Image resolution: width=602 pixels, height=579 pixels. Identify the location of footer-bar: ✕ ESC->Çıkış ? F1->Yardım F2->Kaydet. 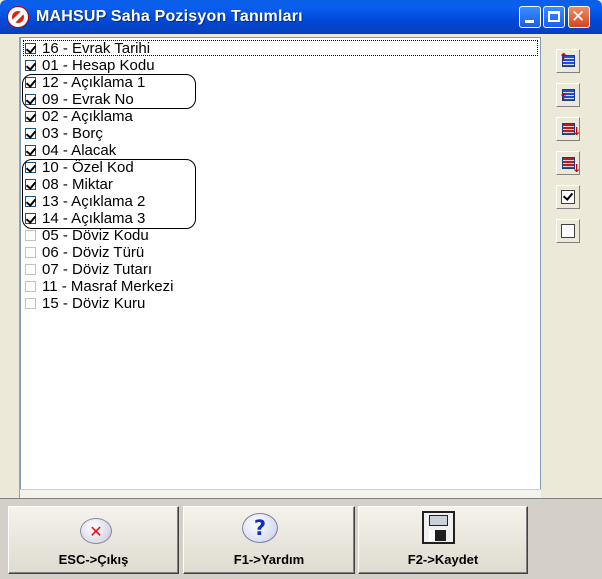
(301, 538).